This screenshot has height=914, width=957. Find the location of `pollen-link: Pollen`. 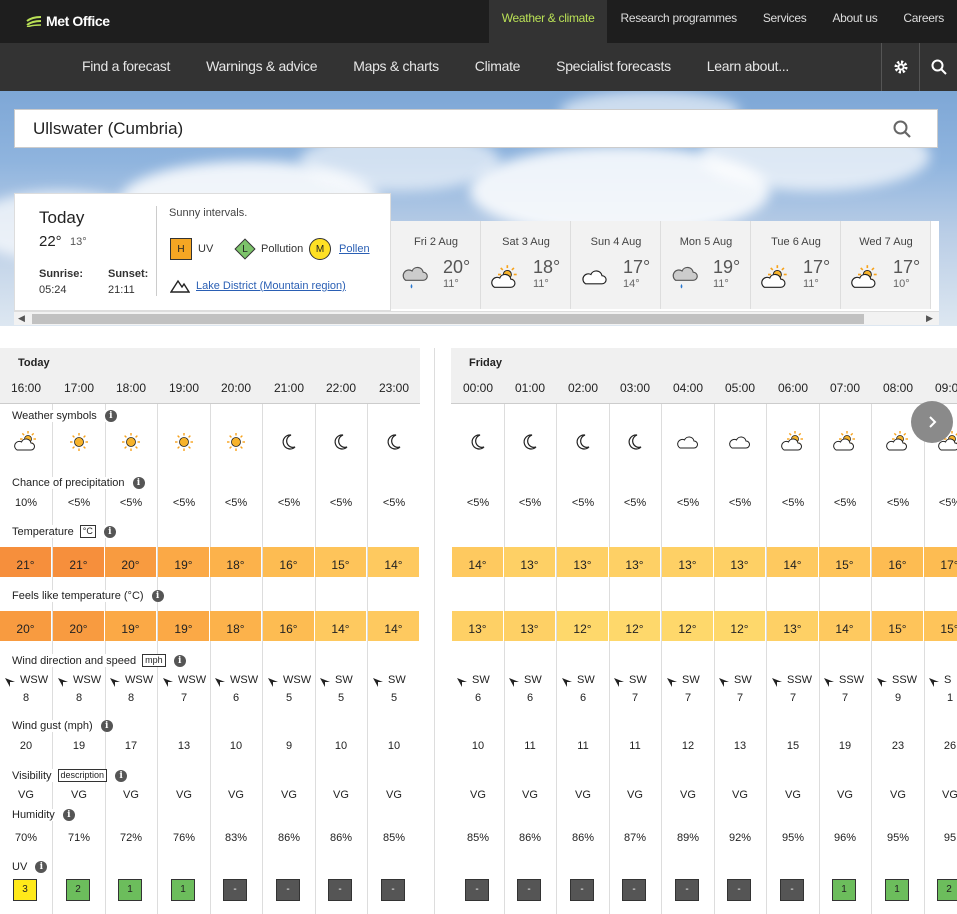

pollen-link: Pollen is located at coordinates (354, 249).